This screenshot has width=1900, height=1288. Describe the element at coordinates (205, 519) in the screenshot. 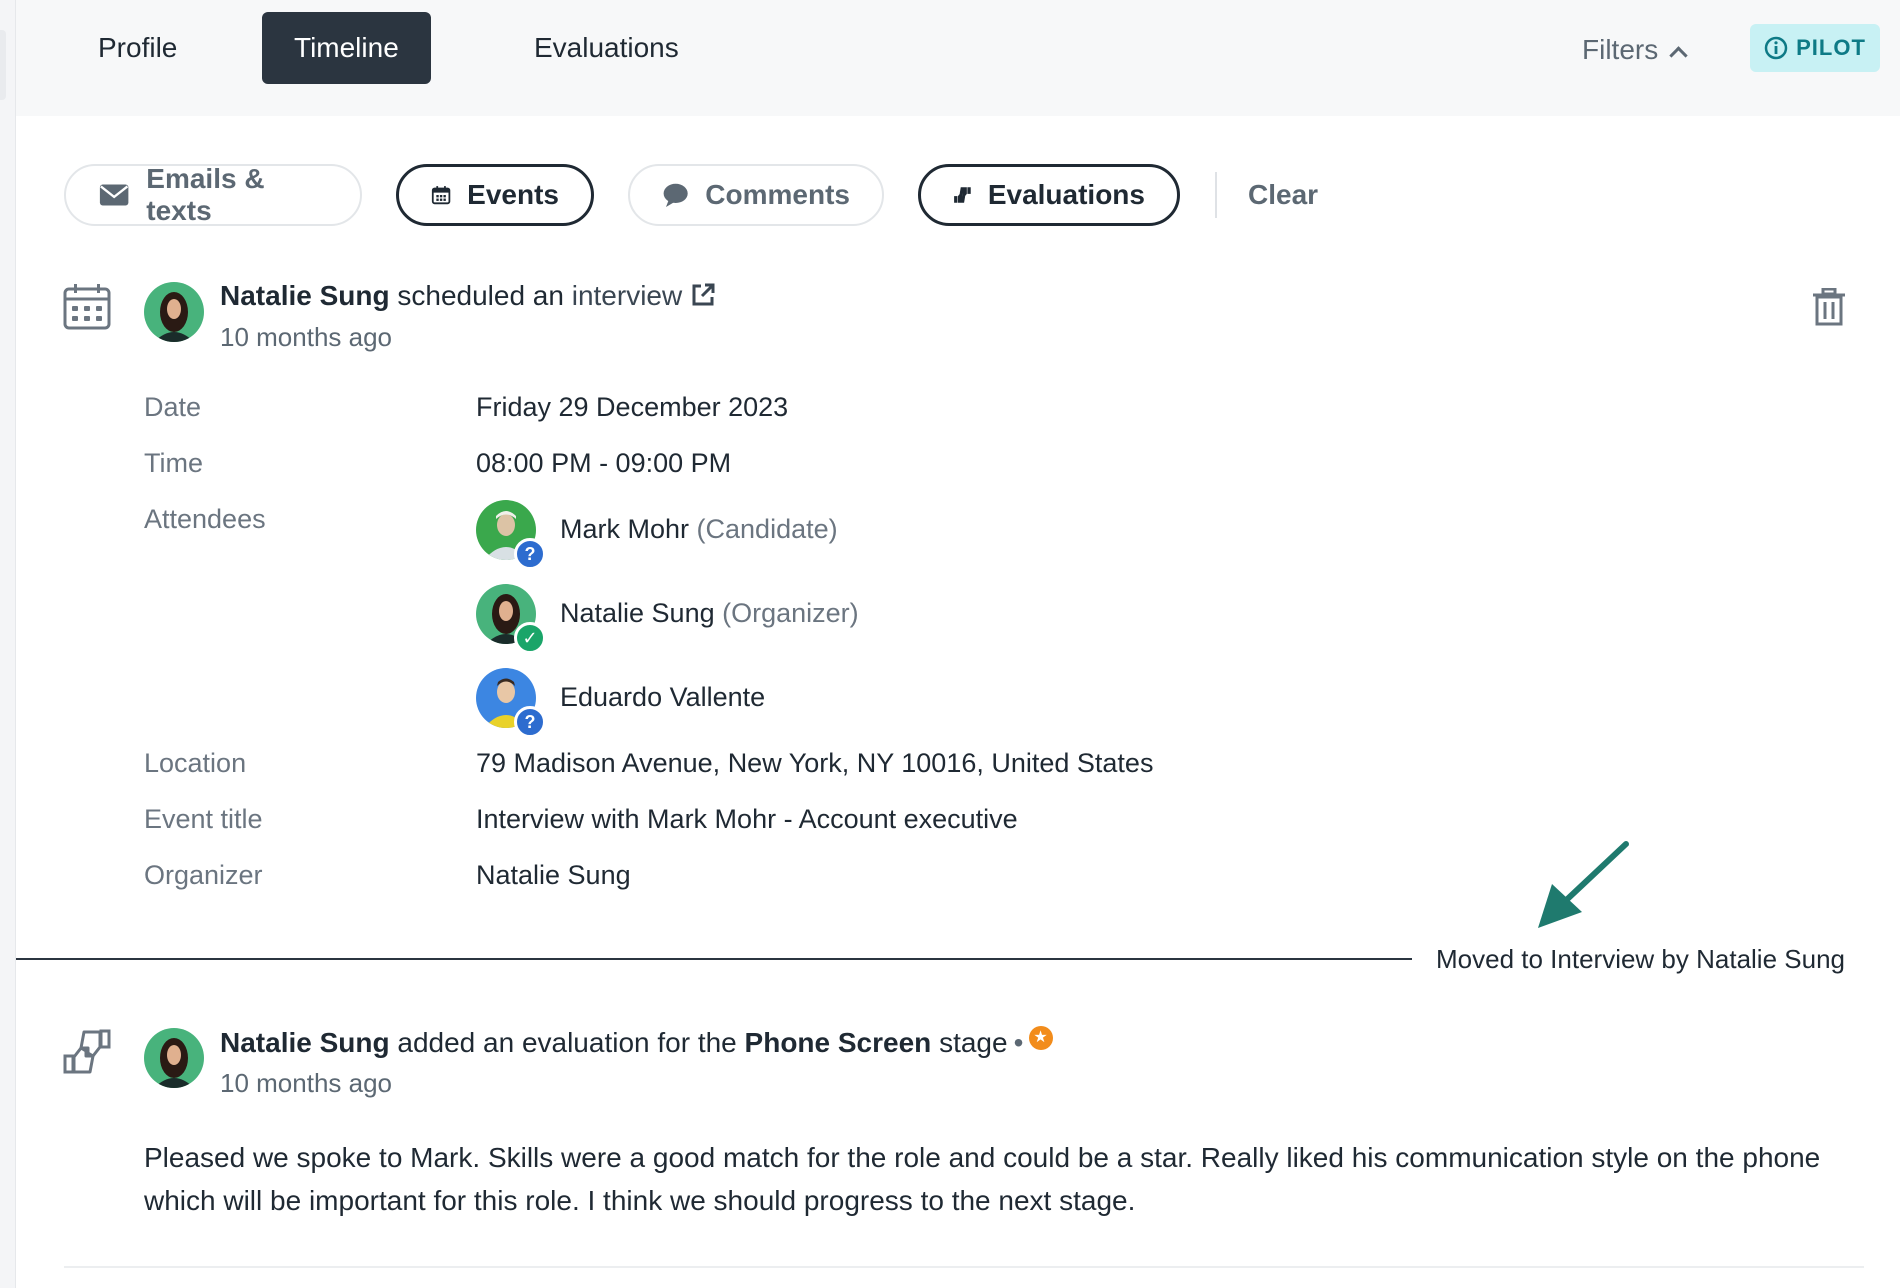

I see `detail-label-attendees: Attendees` at that location.